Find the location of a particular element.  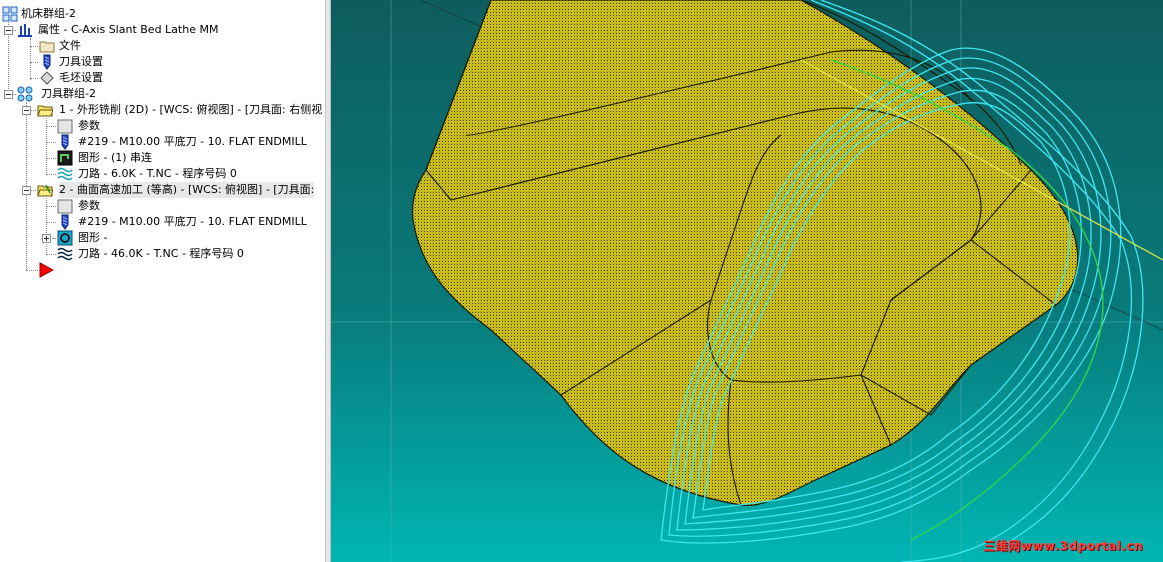

toolpath-group-icon is located at coordinates (25, 94).